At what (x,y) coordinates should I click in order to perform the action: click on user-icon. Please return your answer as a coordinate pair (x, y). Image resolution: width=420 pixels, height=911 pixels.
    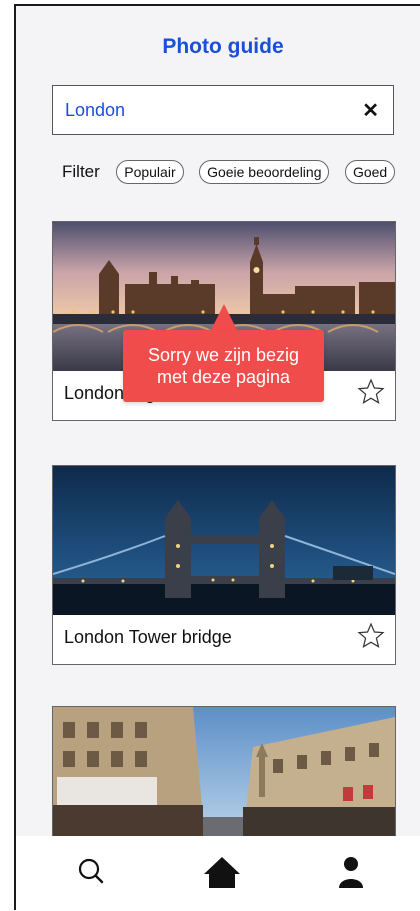
    Looking at the image, I should click on (351, 872).